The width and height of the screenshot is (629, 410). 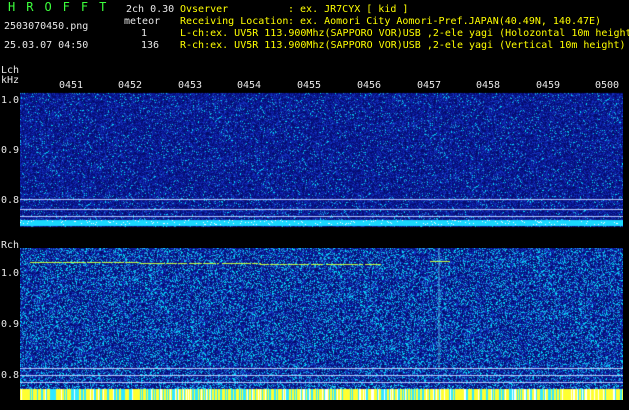 What do you see at coordinates (144, 33) in the screenshot?
I see `meteor-count-lch: 1` at bounding box center [144, 33].